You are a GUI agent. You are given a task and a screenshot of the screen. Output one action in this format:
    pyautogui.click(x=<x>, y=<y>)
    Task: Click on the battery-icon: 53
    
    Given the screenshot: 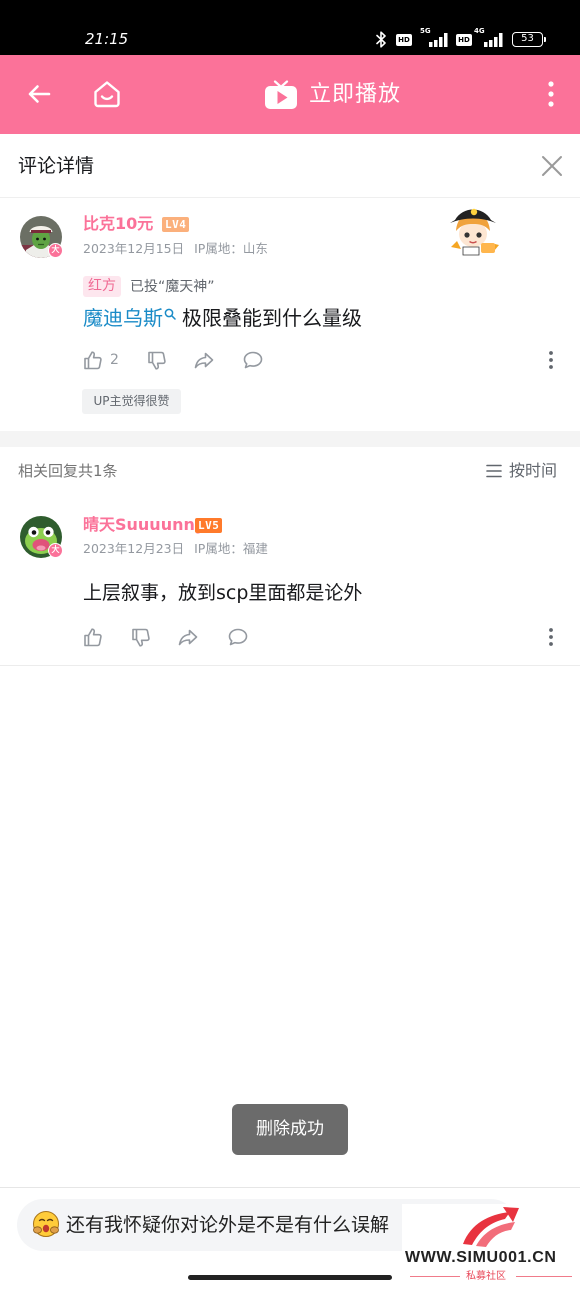 What is the action you would take?
    pyautogui.click(x=527, y=39)
    